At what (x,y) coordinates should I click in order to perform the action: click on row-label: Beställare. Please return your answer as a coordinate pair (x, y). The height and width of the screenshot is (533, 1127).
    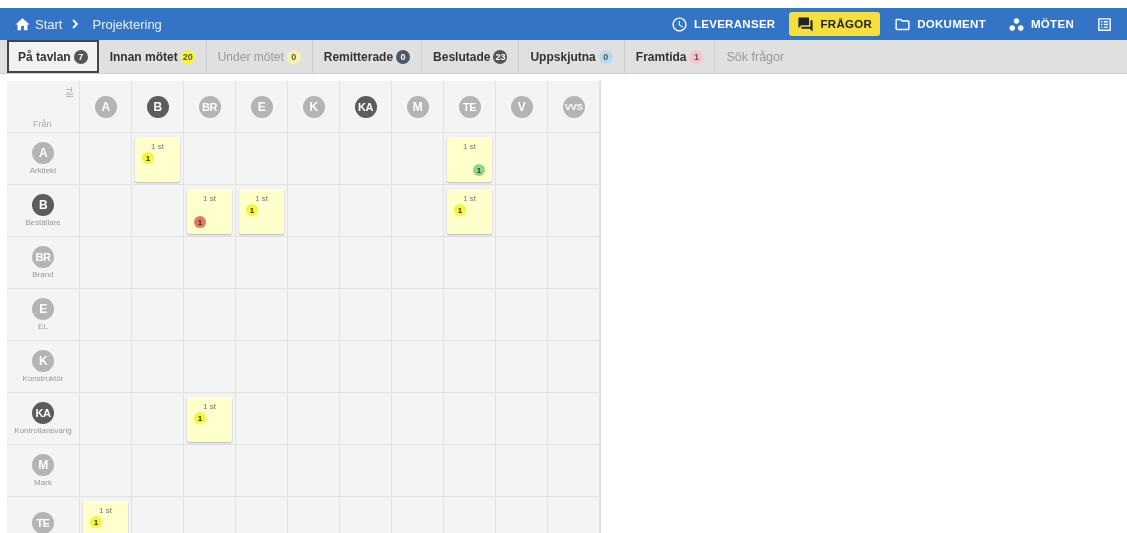
    Looking at the image, I should click on (43, 222).